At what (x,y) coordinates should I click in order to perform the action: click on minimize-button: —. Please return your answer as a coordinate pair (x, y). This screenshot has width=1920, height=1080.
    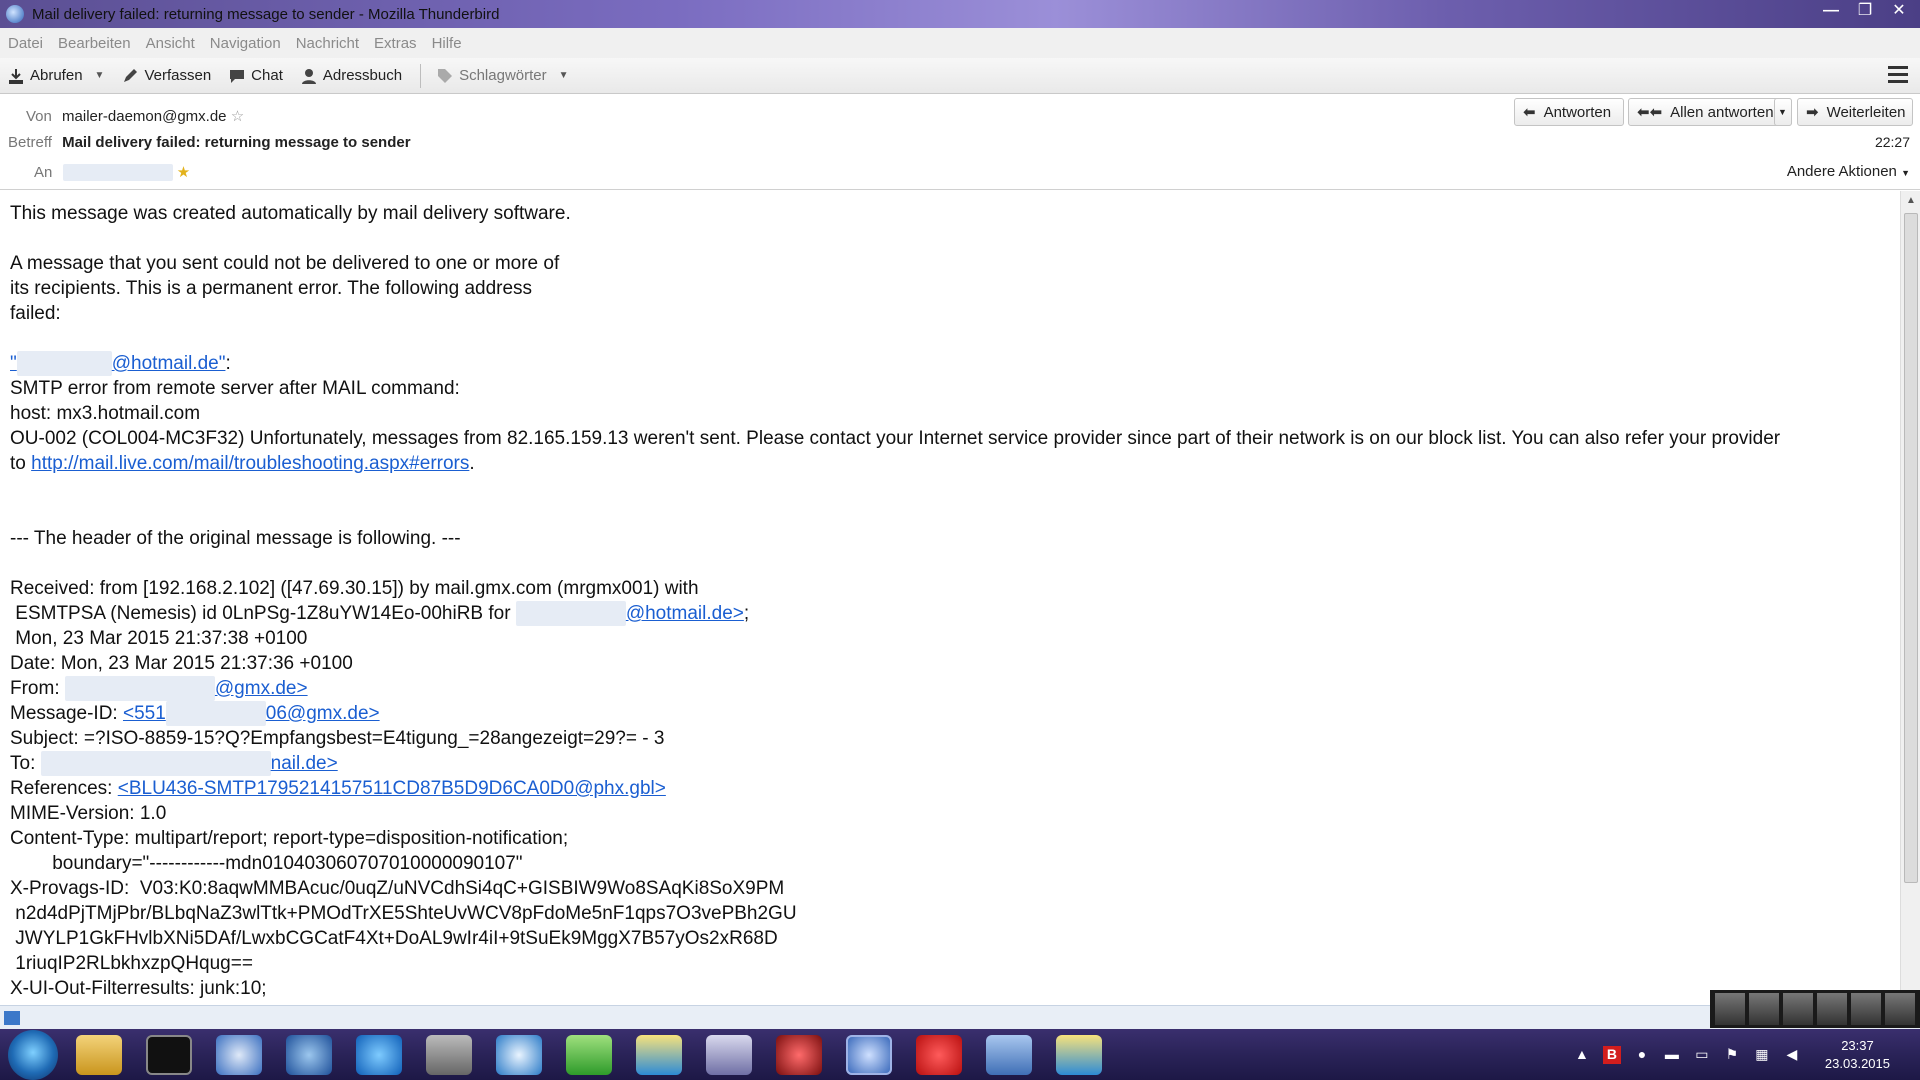
    Looking at the image, I should click on (1831, 12).